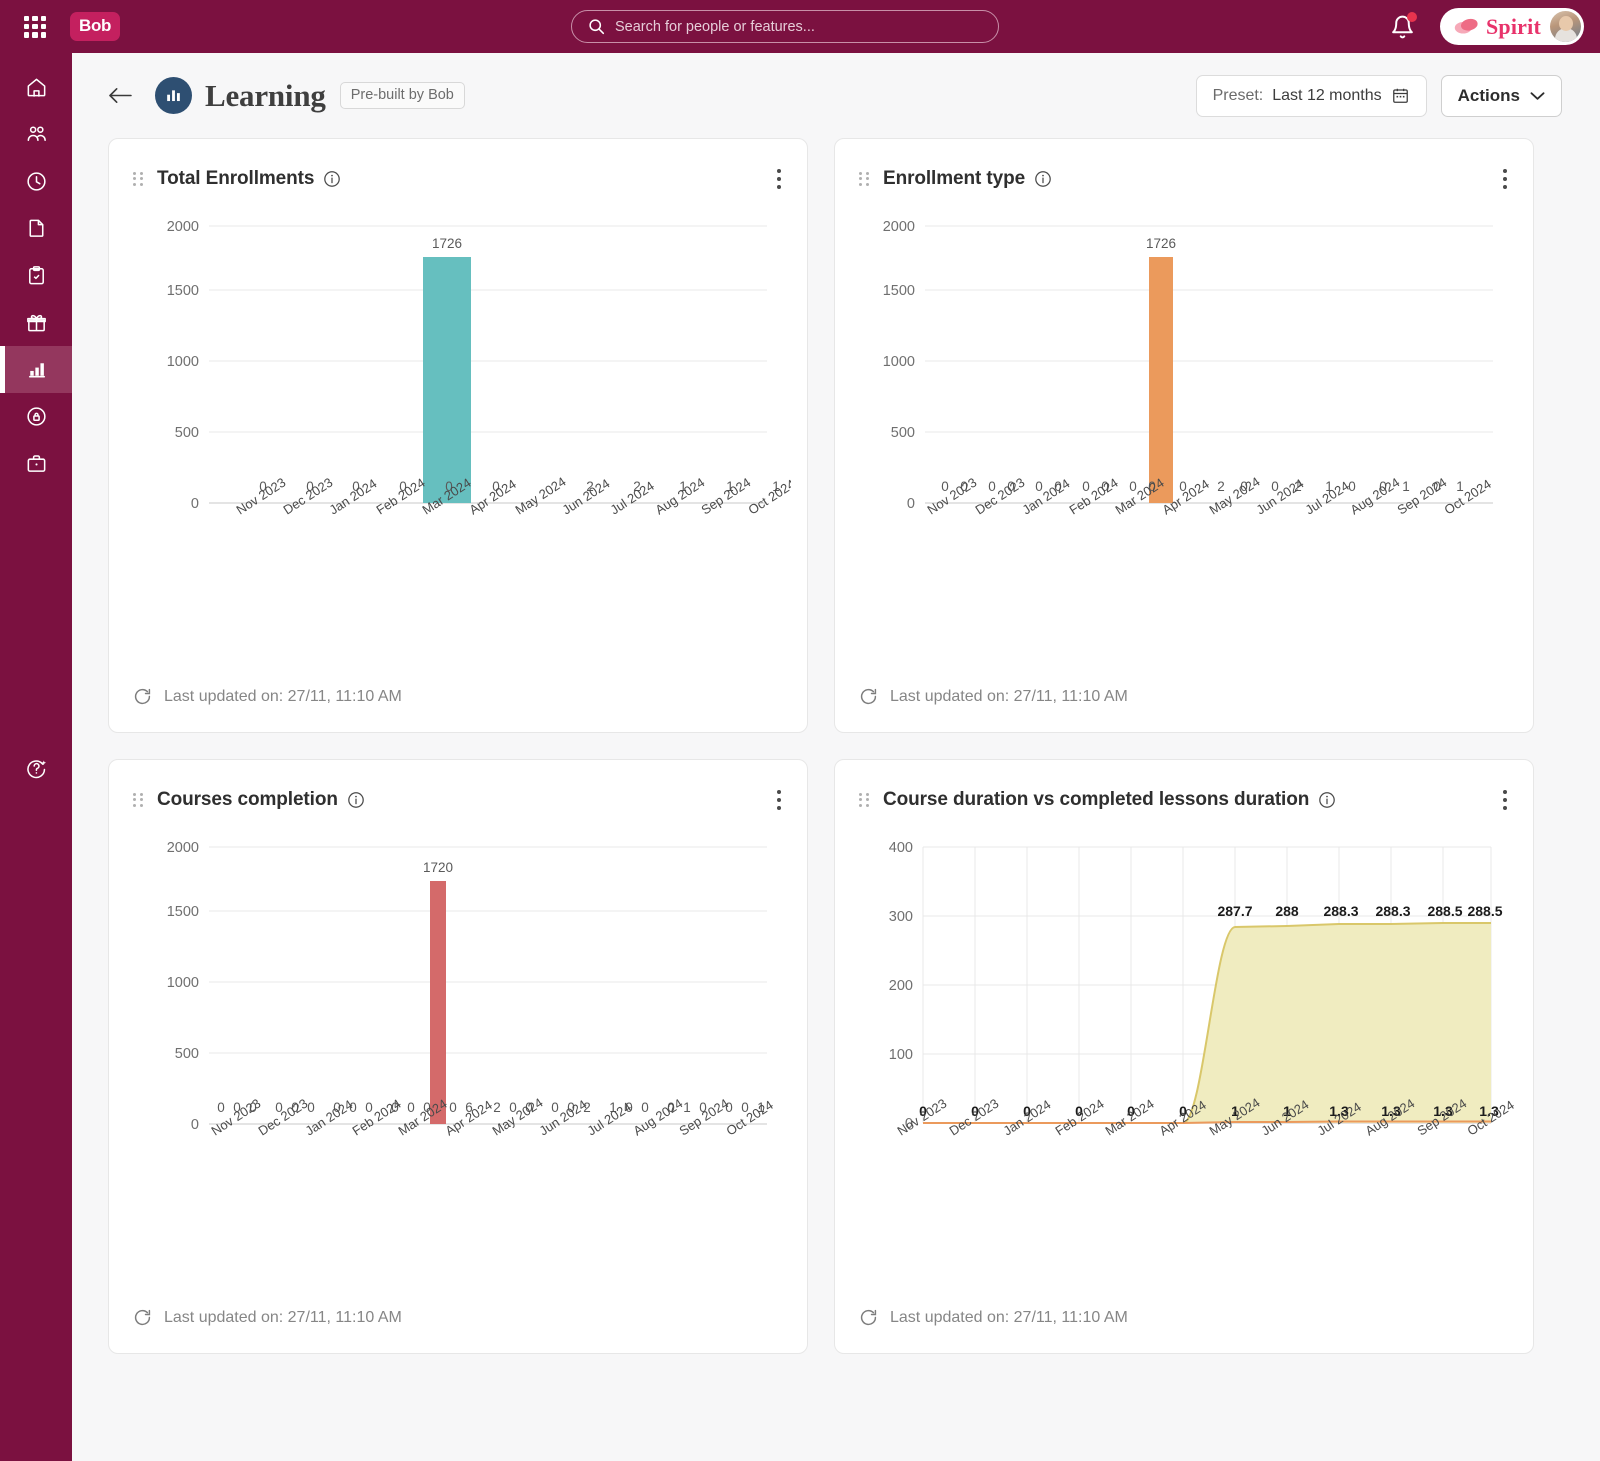  What do you see at coordinates (1565, 26) in the screenshot?
I see `avatar` at bounding box center [1565, 26].